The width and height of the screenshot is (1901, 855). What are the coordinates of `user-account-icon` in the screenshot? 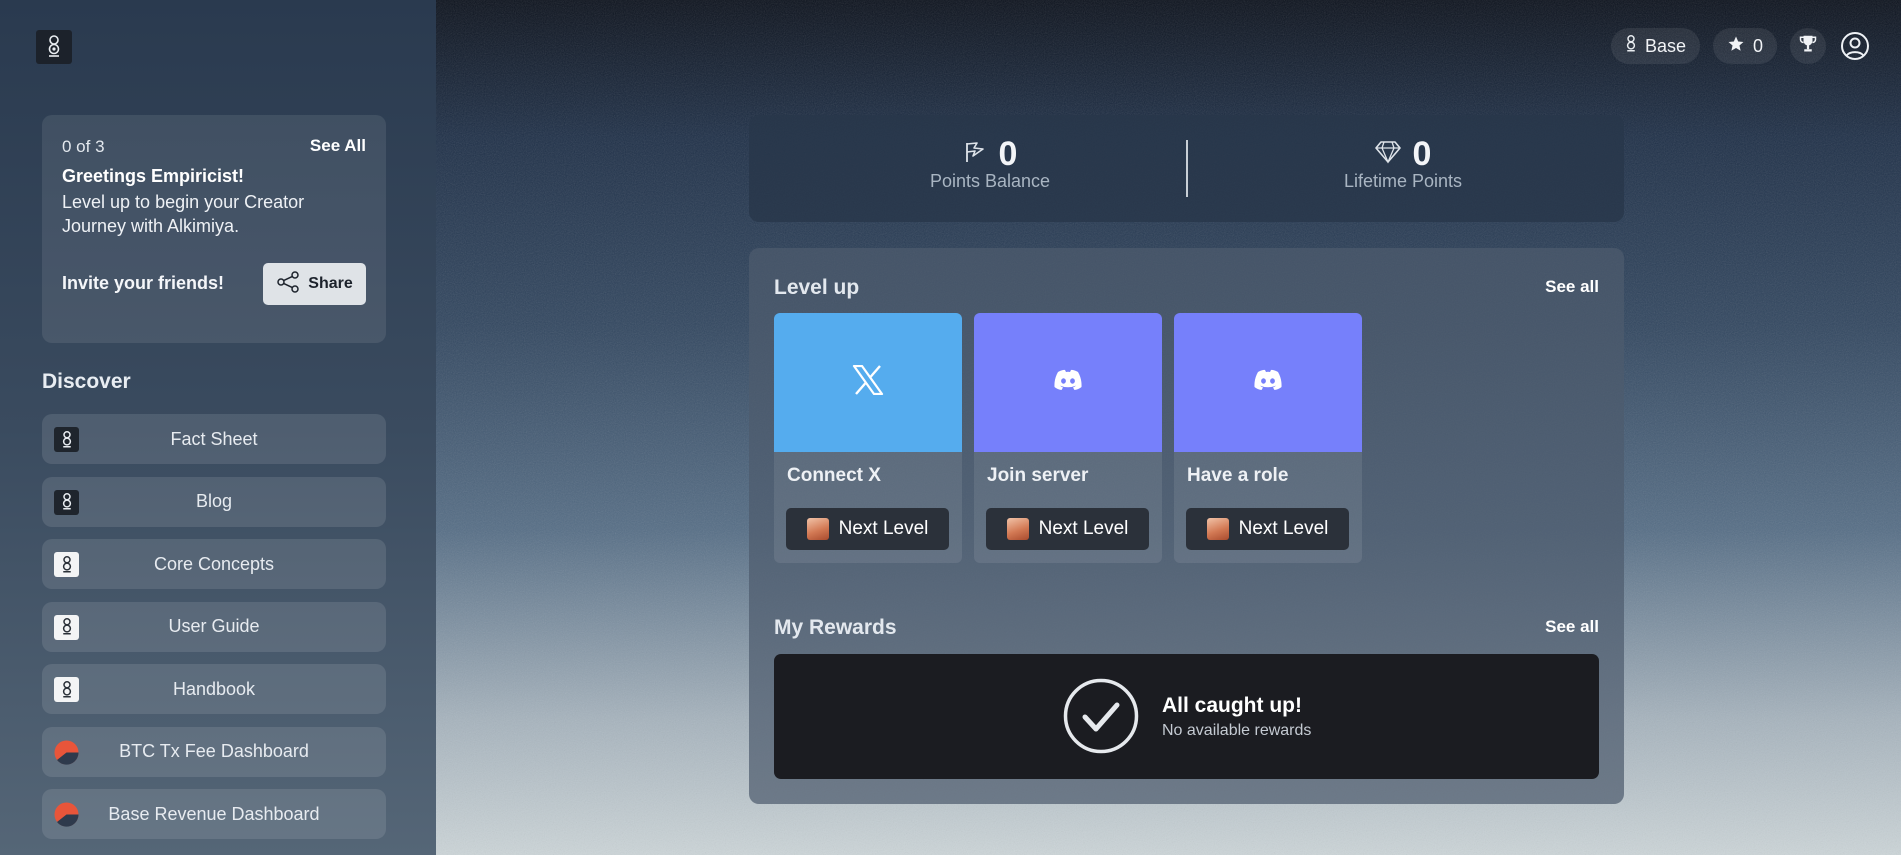 It's located at (1855, 46).